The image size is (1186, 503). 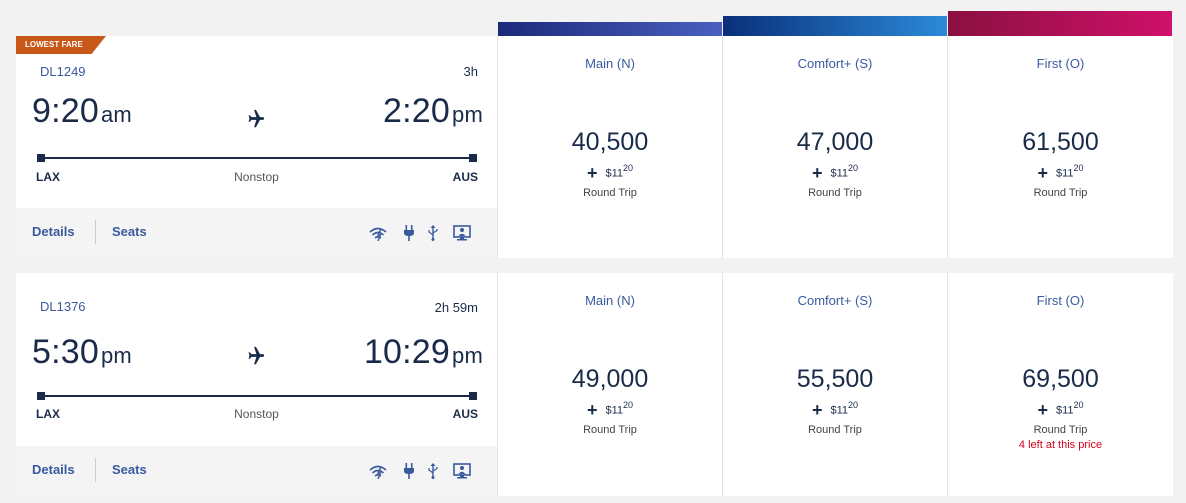 What do you see at coordinates (82, 352) in the screenshot?
I see `departure-time: 5:30pm` at bounding box center [82, 352].